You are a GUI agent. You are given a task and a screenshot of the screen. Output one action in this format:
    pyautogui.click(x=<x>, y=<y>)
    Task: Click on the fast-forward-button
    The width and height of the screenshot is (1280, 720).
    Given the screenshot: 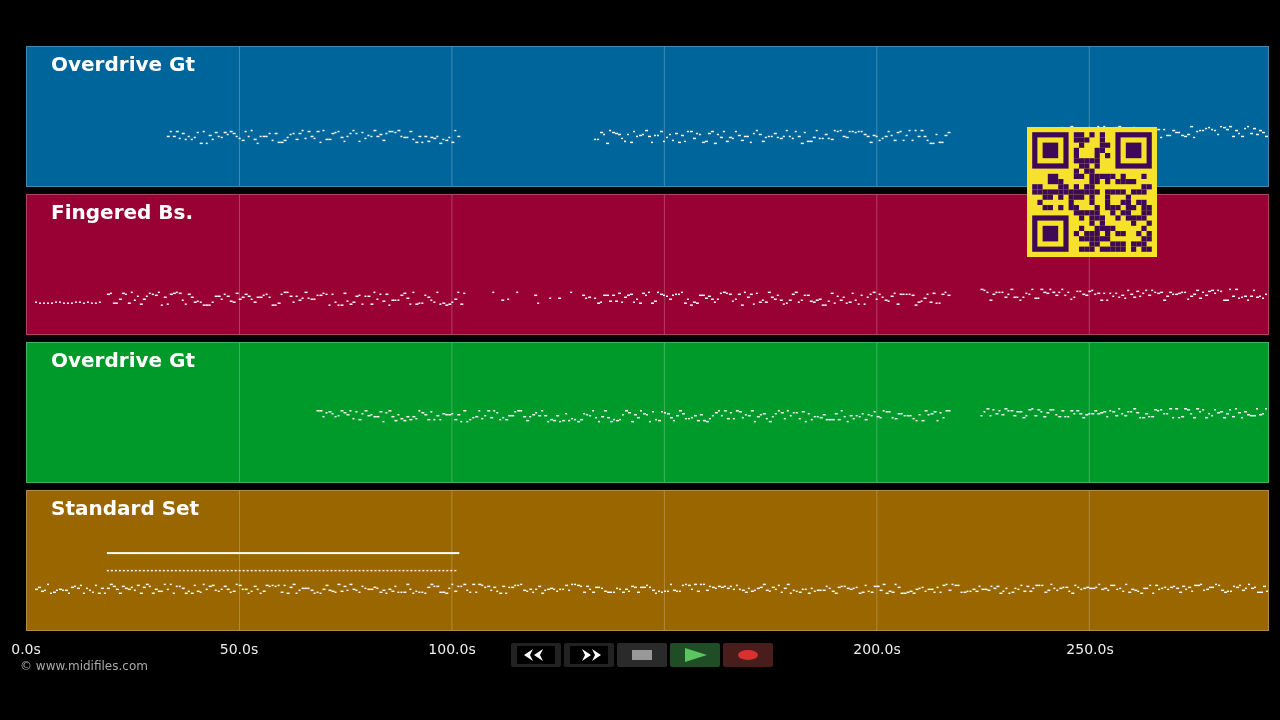 What is the action you would take?
    pyautogui.click(x=589, y=655)
    